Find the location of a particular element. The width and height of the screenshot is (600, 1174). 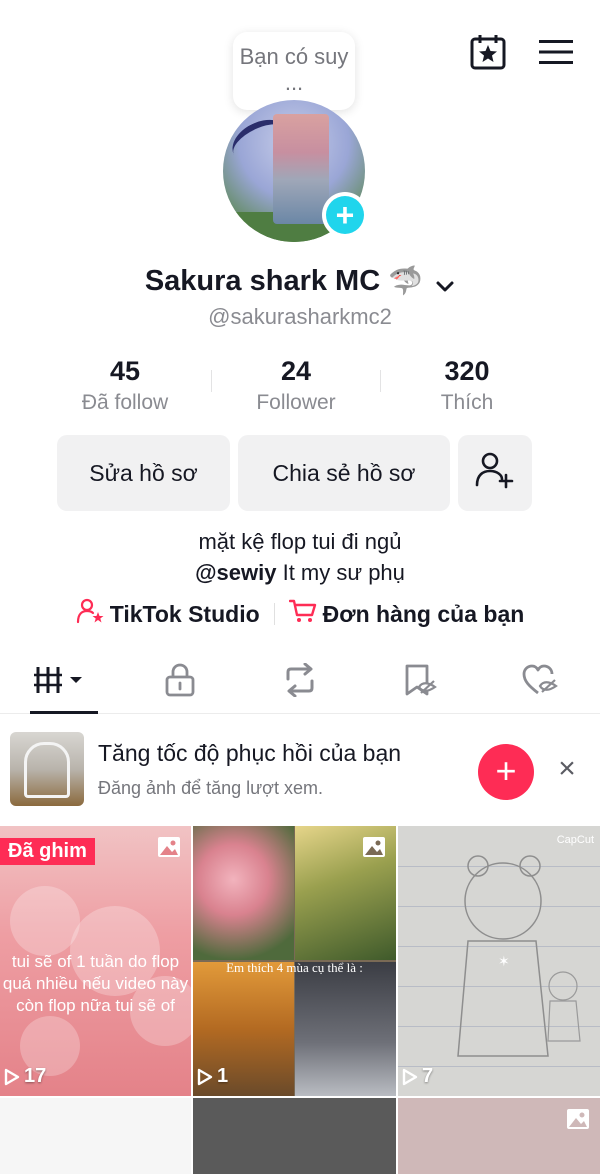

shopping-cart-icon is located at coordinates (302, 614).